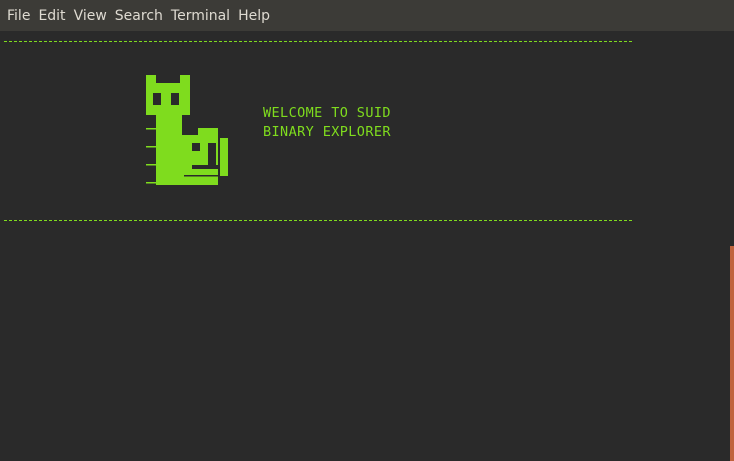 This screenshot has width=734, height=461. What do you see at coordinates (91, 16) in the screenshot?
I see `menu-view: View` at bounding box center [91, 16].